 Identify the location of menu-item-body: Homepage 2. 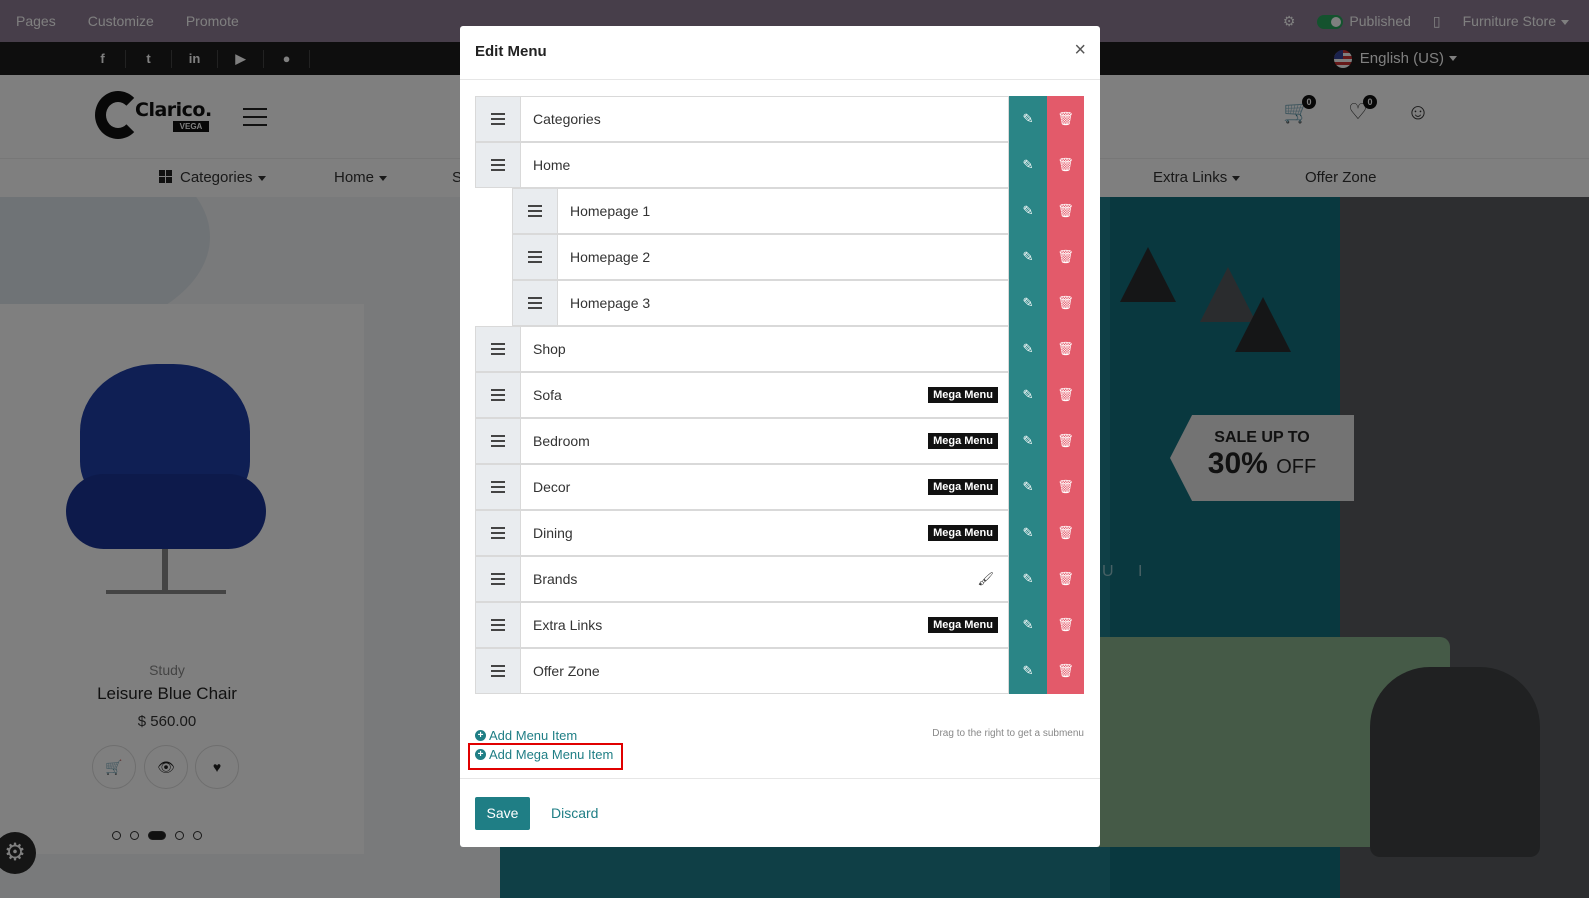
(783, 257).